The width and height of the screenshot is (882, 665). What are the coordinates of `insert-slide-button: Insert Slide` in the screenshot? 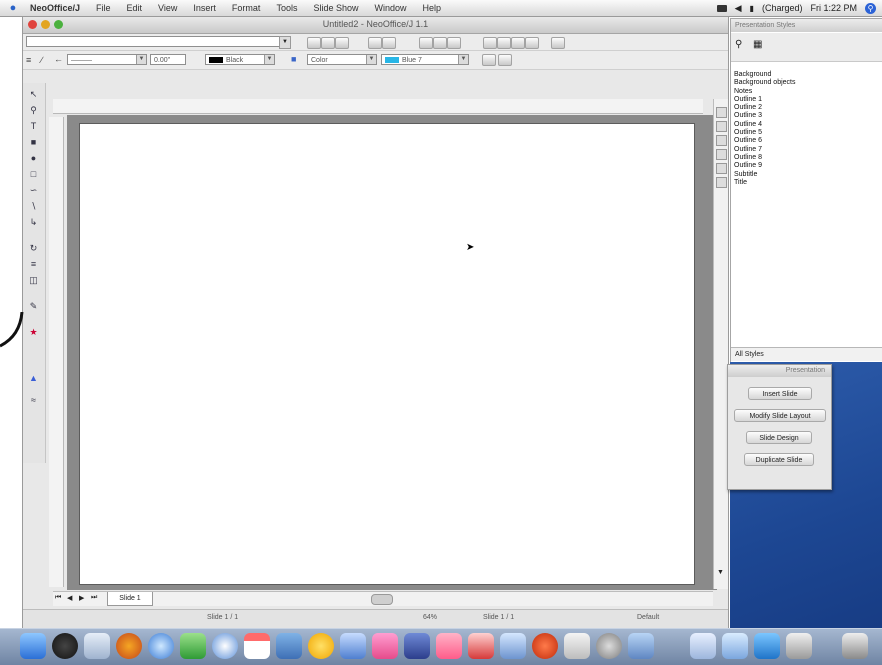 It's located at (780, 393).